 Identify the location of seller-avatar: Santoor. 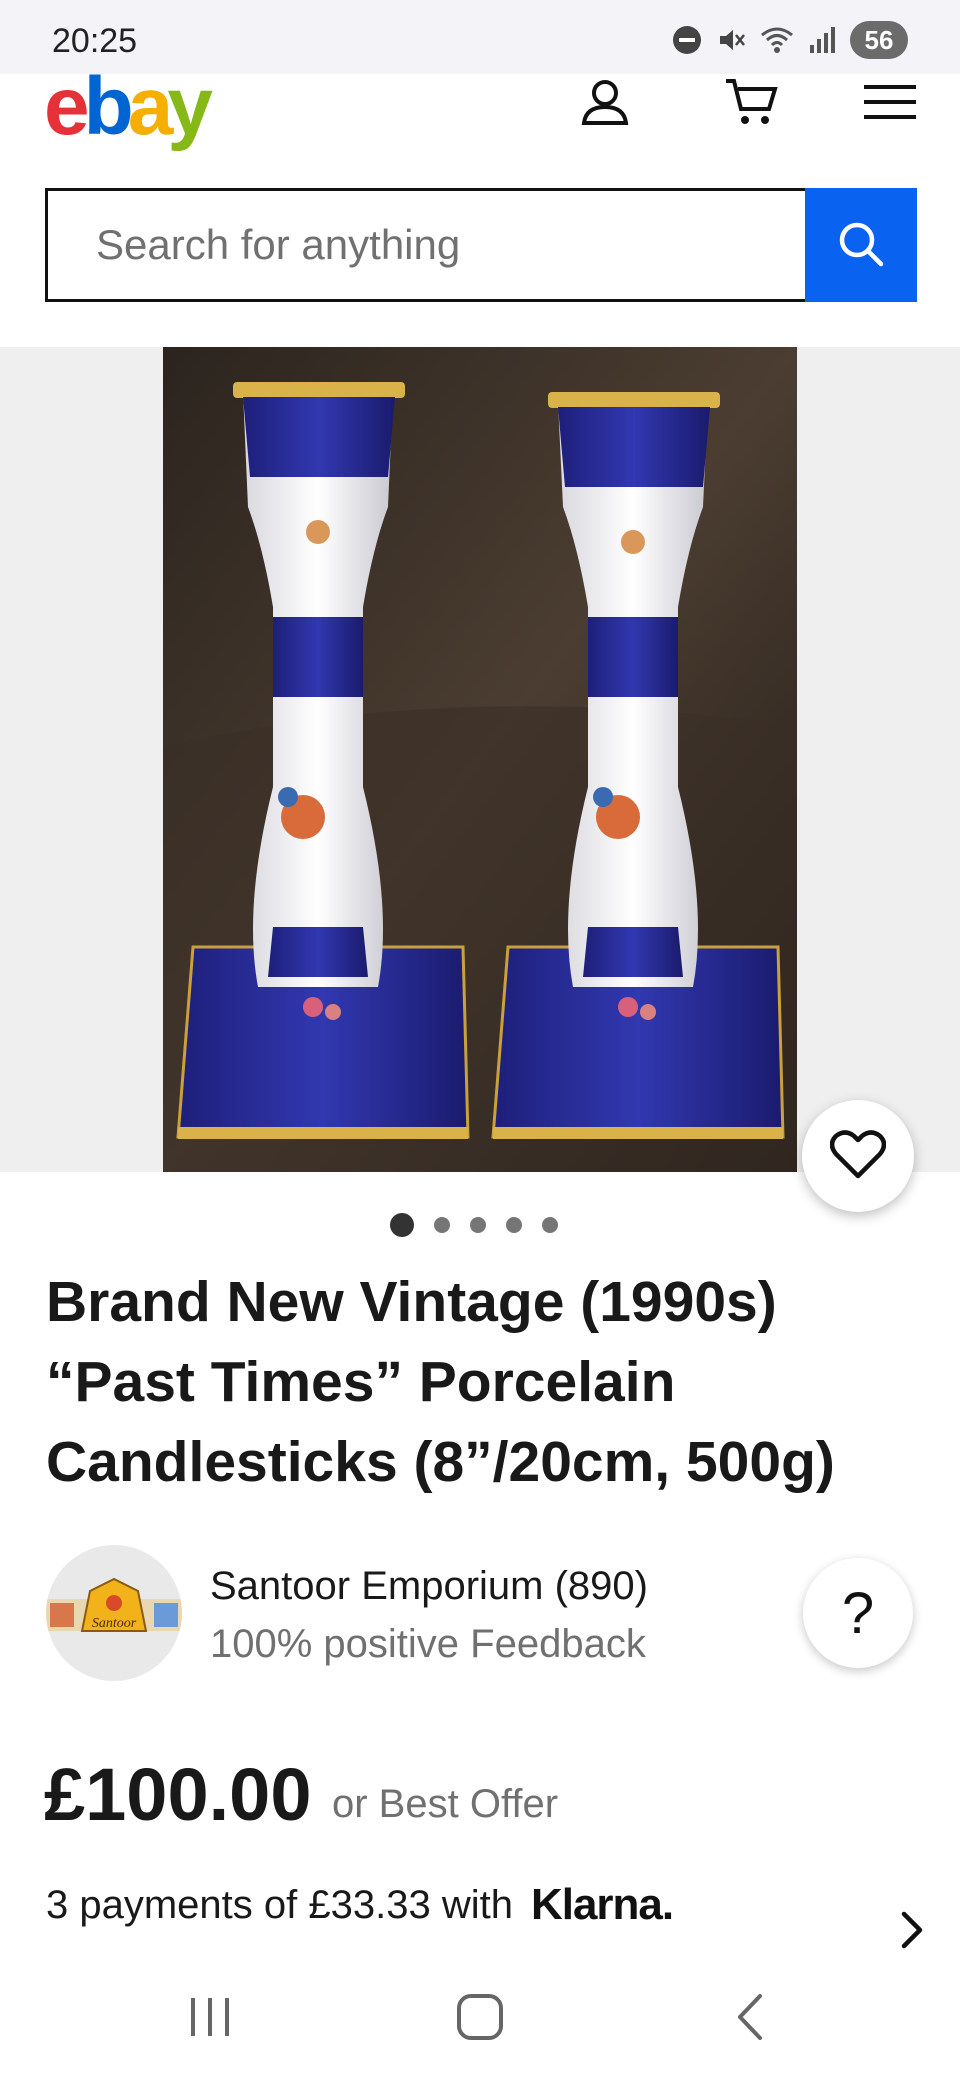
(114, 1613).